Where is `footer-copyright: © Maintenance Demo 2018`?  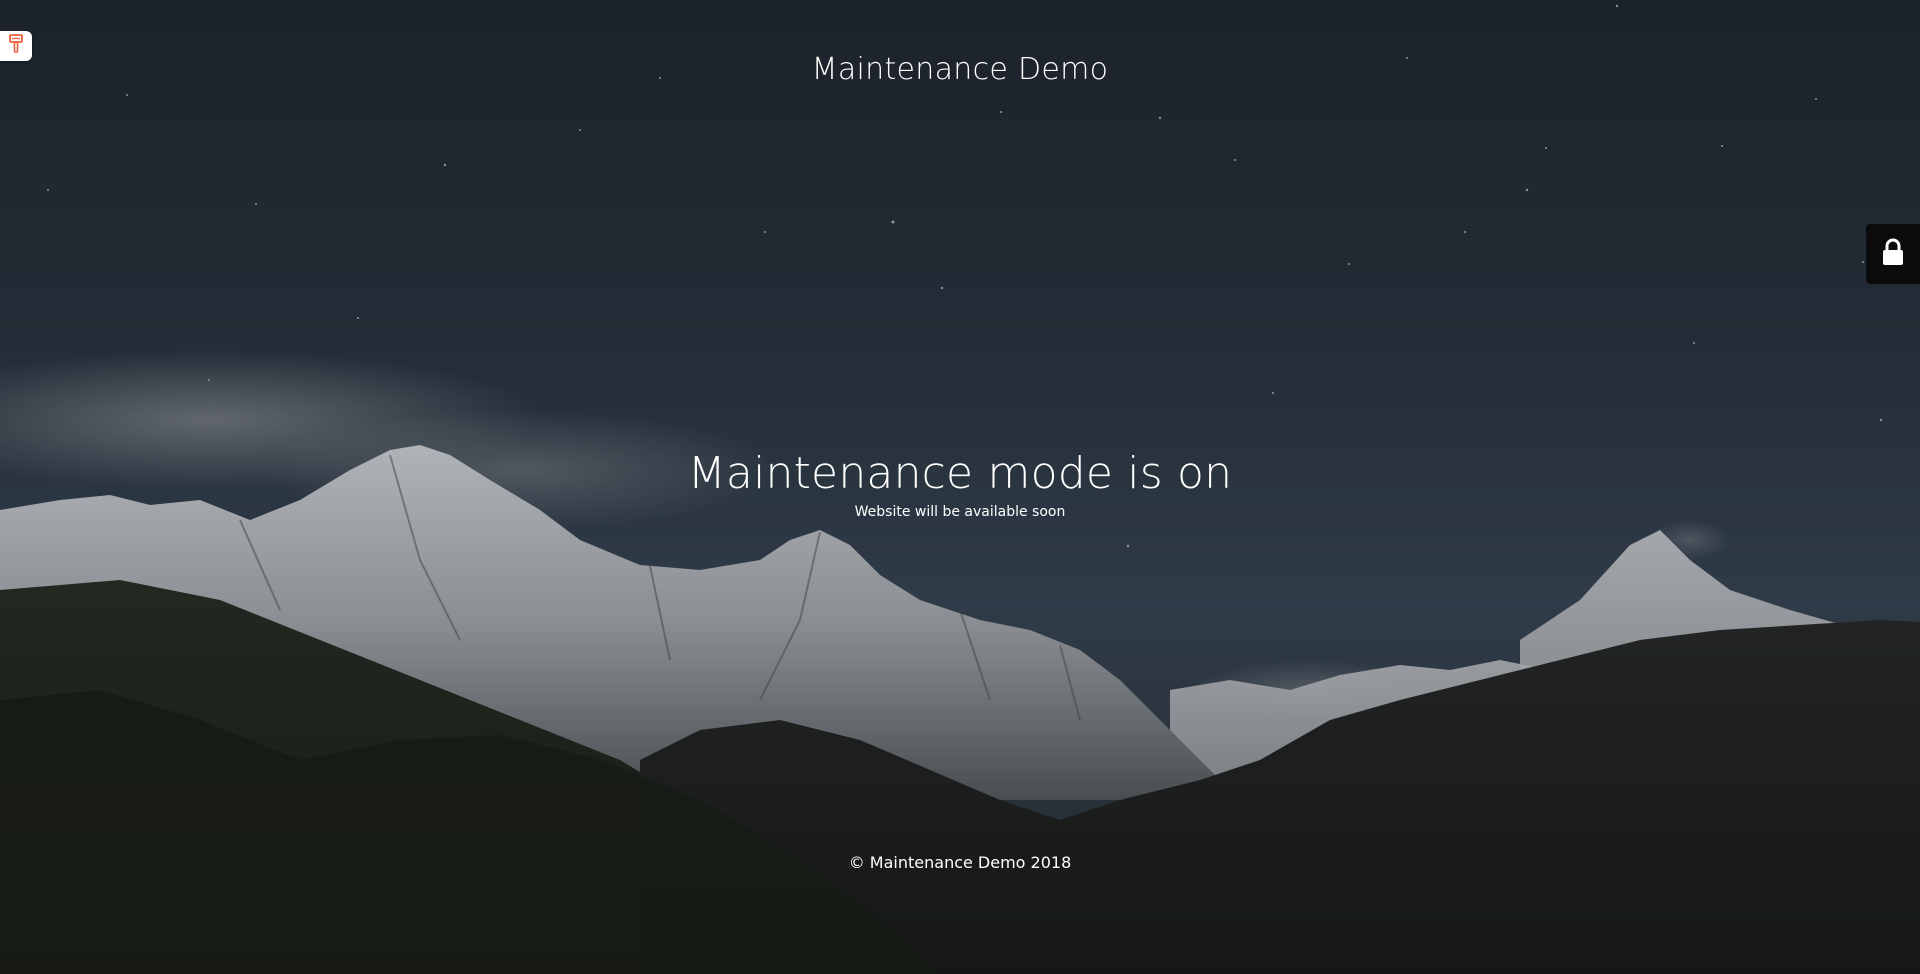 footer-copyright: © Maintenance Demo 2018 is located at coordinates (960, 862).